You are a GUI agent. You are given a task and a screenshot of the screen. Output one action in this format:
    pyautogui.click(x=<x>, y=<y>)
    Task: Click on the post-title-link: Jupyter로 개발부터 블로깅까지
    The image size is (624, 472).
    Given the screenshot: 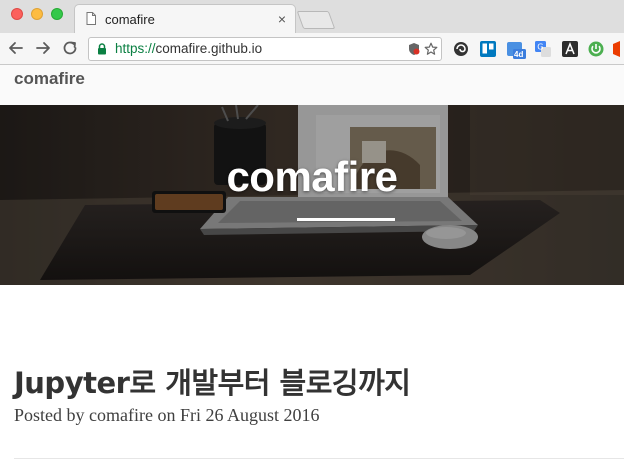 What is the action you would take?
    pyautogui.click(x=212, y=381)
    